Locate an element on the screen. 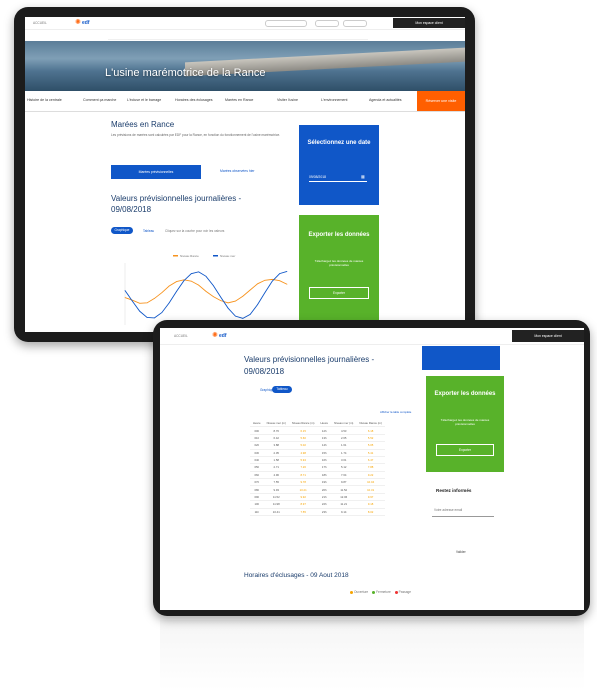 This screenshot has width=597, height=690. tab-tableau: Tableau is located at coordinates (148, 231).